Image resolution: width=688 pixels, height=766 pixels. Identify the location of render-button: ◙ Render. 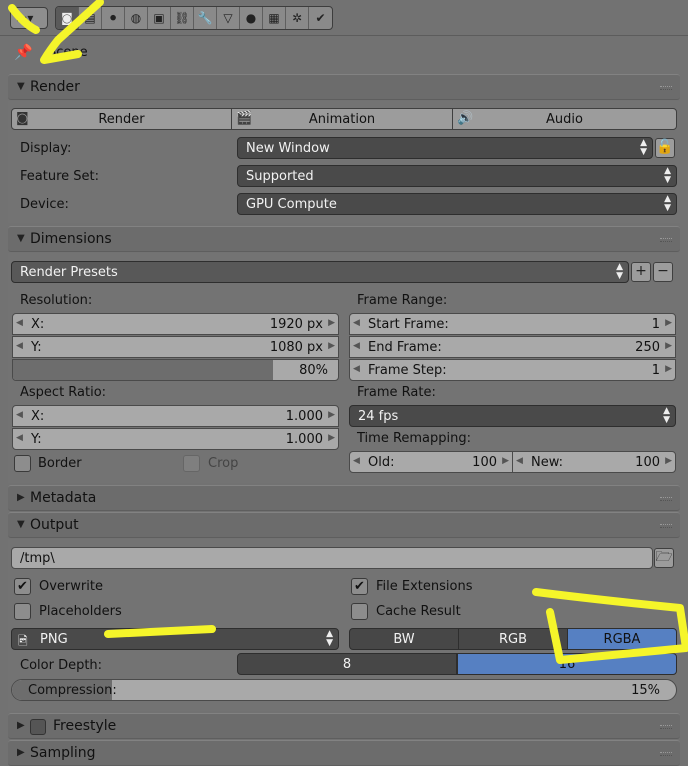
(121, 119).